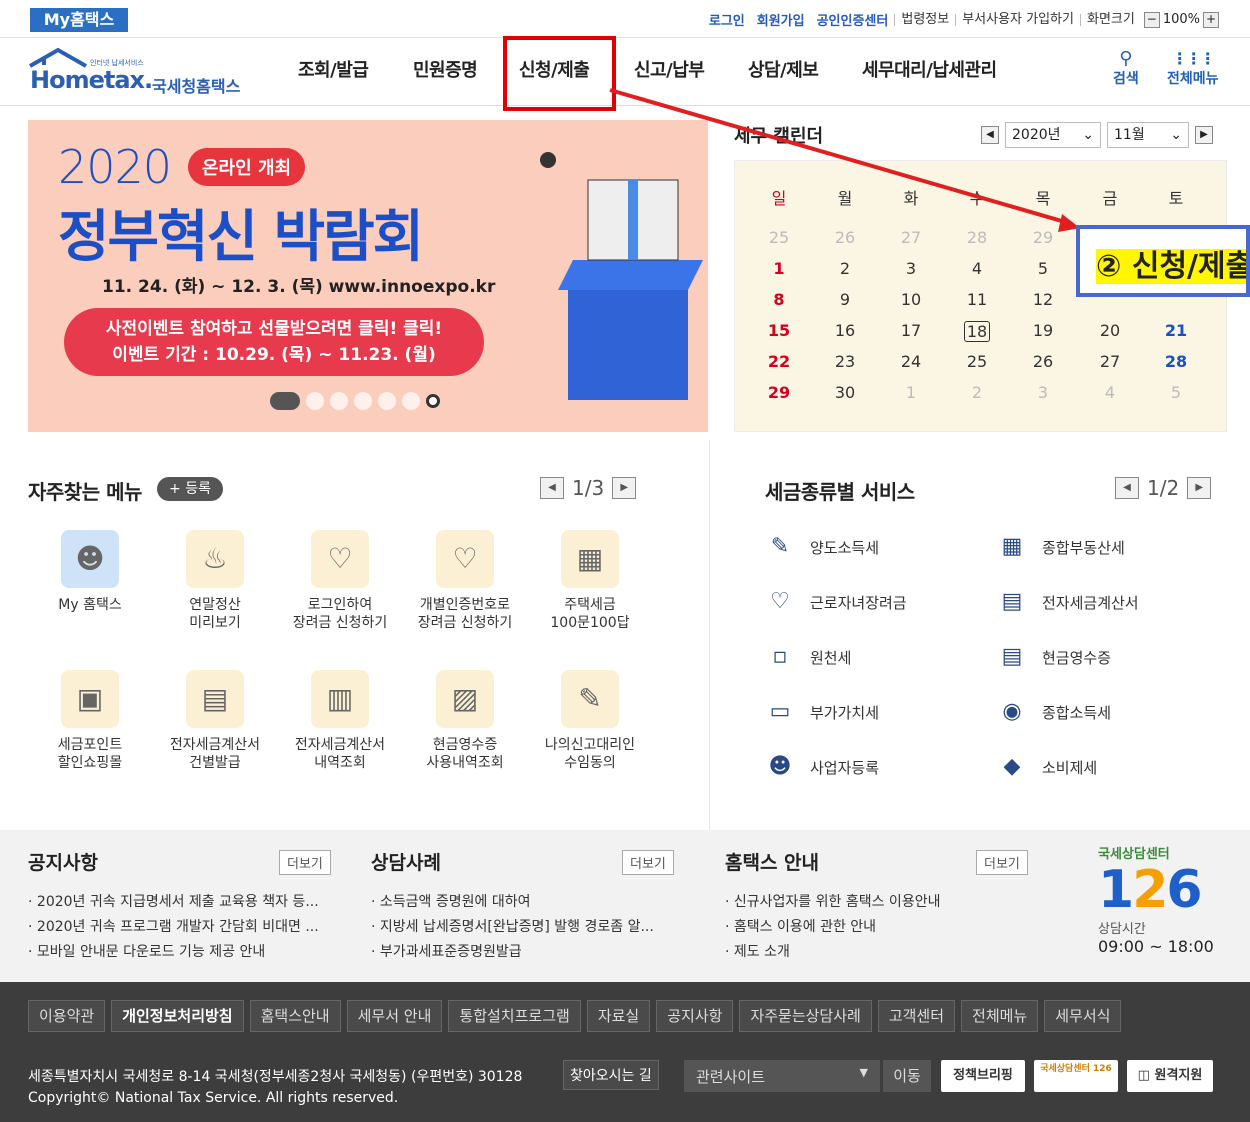 The height and width of the screenshot is (1122, 1250). Describe the element at coordinates (779, 361) in the screenshot. I see `calendar-day: 22` at that location.